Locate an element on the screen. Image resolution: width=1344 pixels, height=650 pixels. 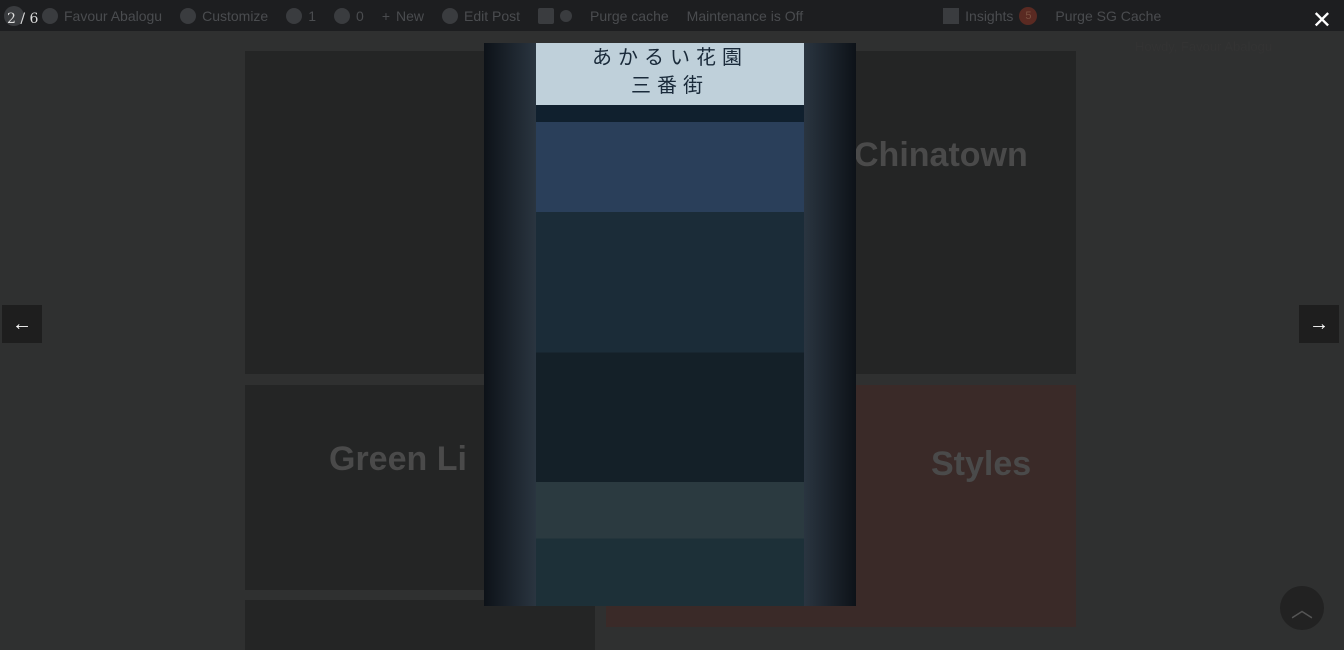
updates-link: 1 is located at coordinates (301, 15).